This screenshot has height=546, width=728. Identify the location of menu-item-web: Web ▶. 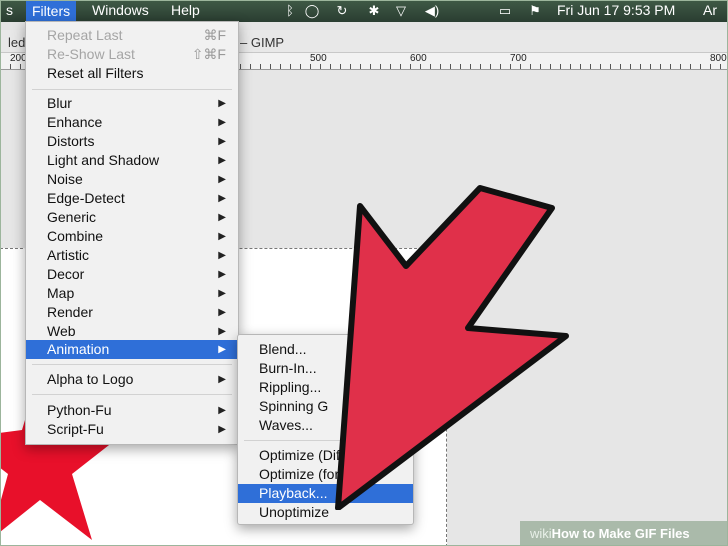
(132, 331).